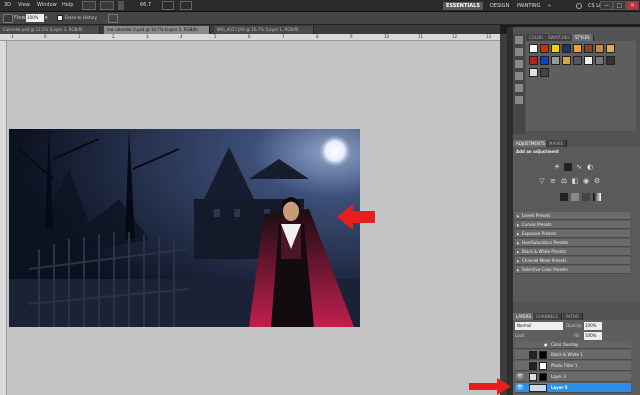 The width and height of the screenshot is (640, 395). Describe the element at coordinates (528, 6) in the screenshot. I see `workspace-painting: PAINTING` at that location.